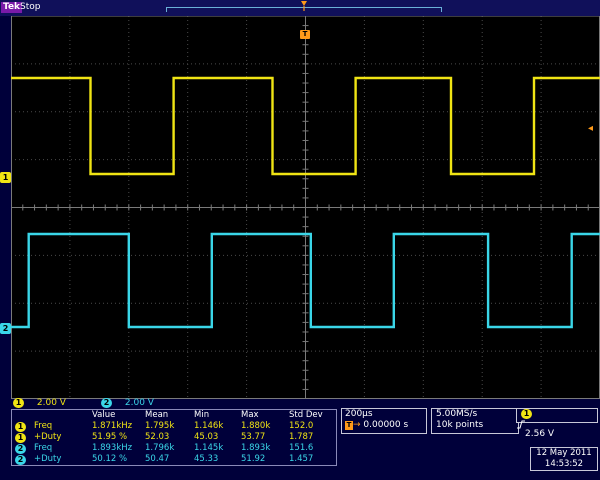 This screenshot has width=600, height=480. What do you see at coordinates (301, 426) in the screenshot?
I see `row-std-dev: 152.0` at bounding box center [301, 426].